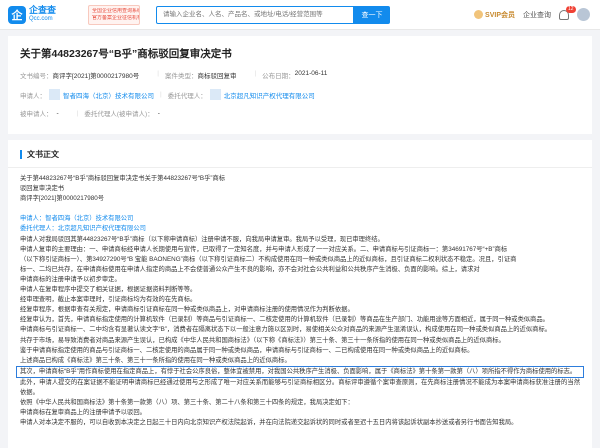 This screenshot has width=600, height=448. I want to click on doc-number: 商评字[2021]第0000217980号, so click(96, 76).